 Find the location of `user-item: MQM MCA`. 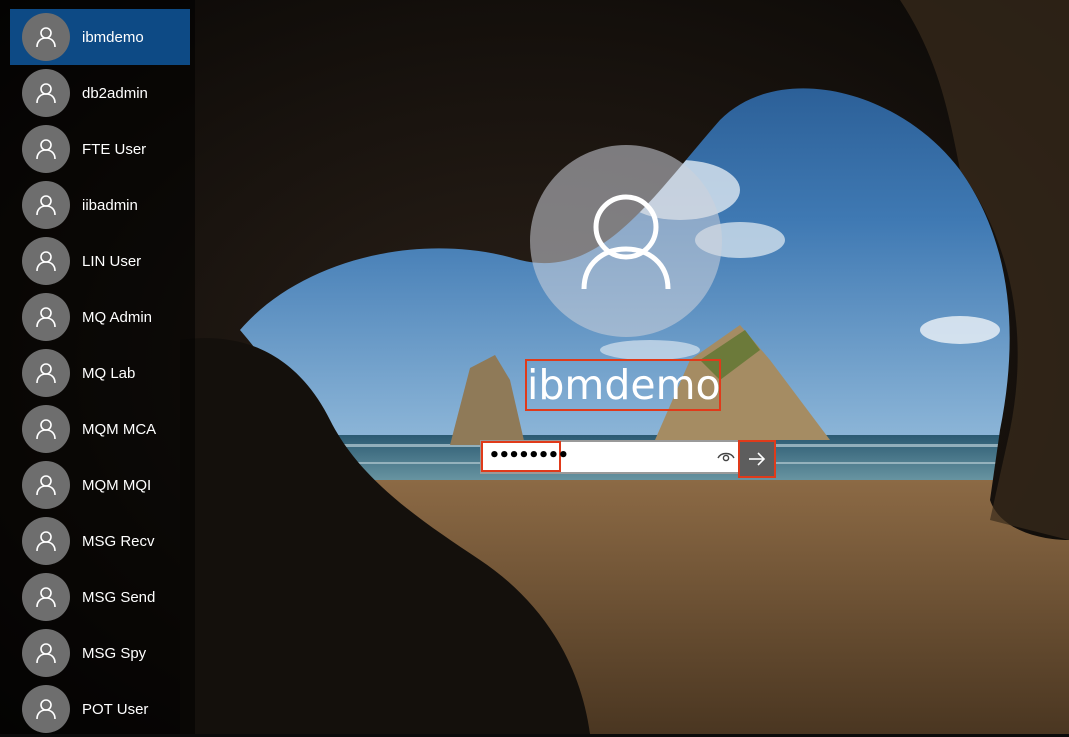

user-item: MQM MCA is located at coordinates (100, 429).